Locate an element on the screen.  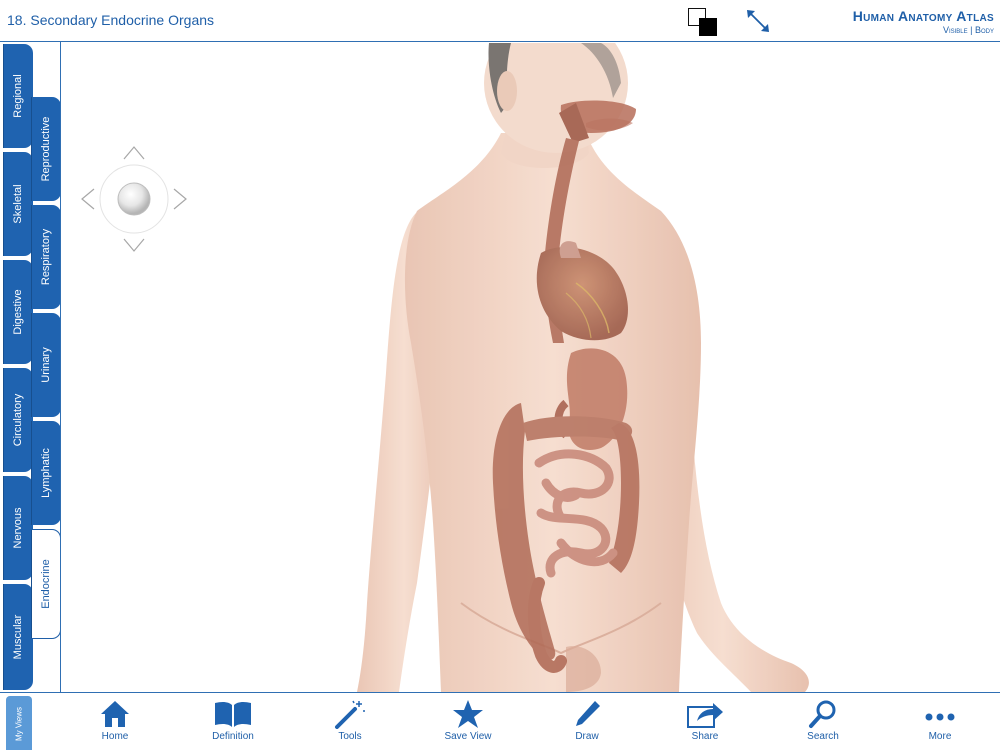
expand-arrows-icon is located at coordinates (758, 21).